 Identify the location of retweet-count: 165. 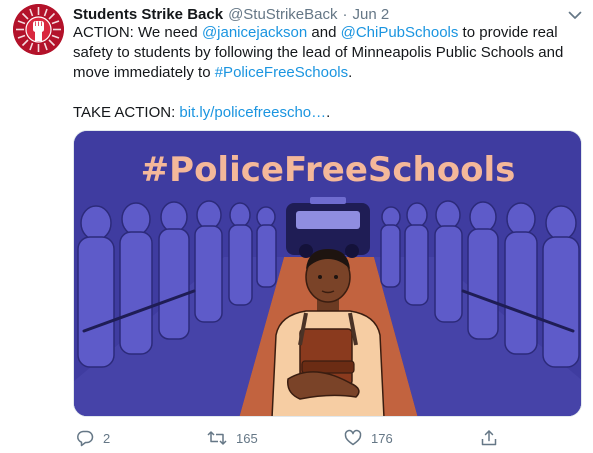
(247, 438).